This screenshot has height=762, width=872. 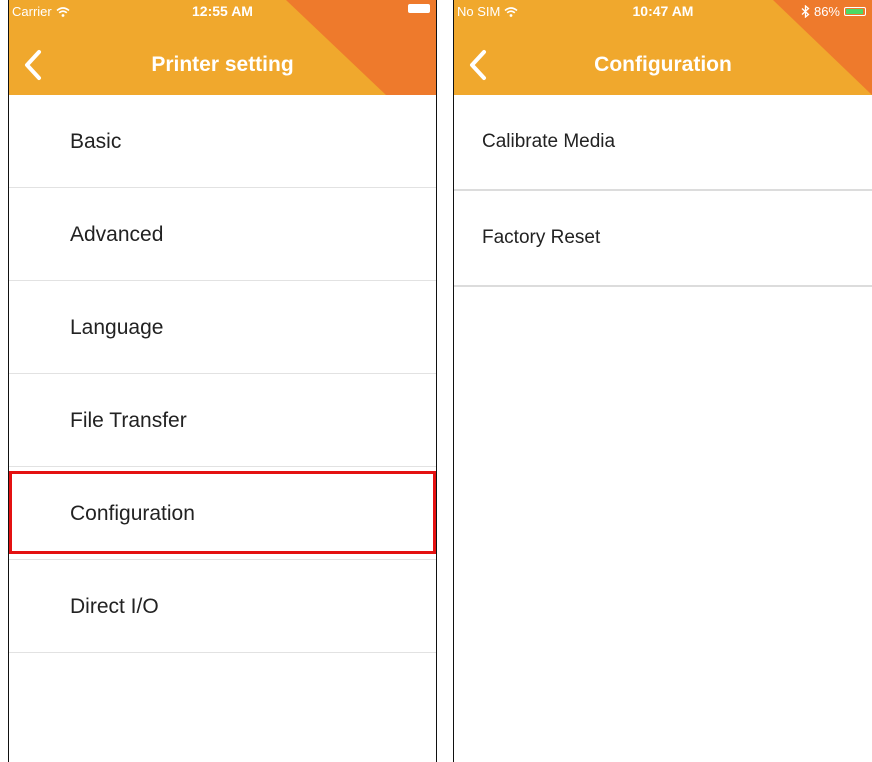 I want to click on page-title: Configuration, so click(x=663, y=64).